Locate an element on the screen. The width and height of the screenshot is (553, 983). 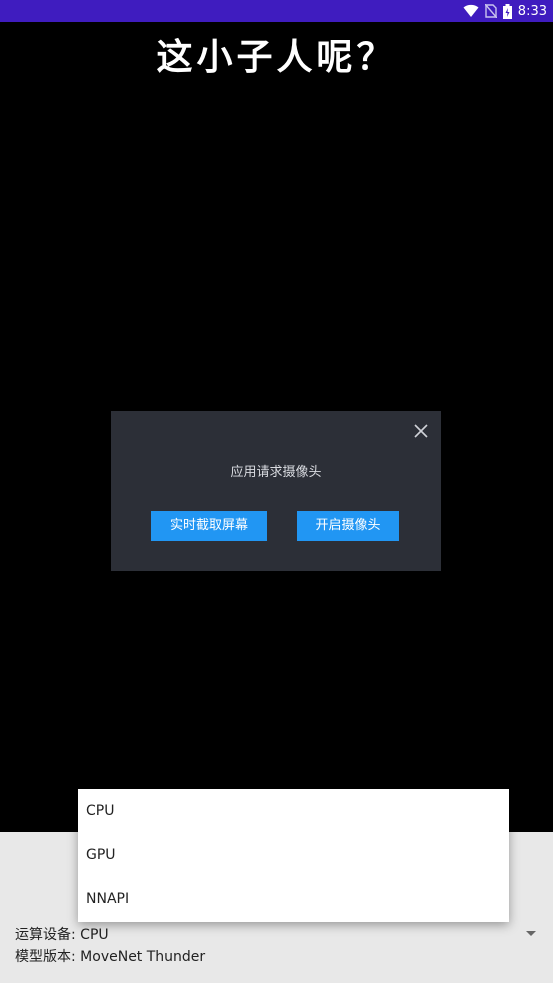
device-dropdown-menu: CPU GPU NNAPI is located at coordinates (293, 855).